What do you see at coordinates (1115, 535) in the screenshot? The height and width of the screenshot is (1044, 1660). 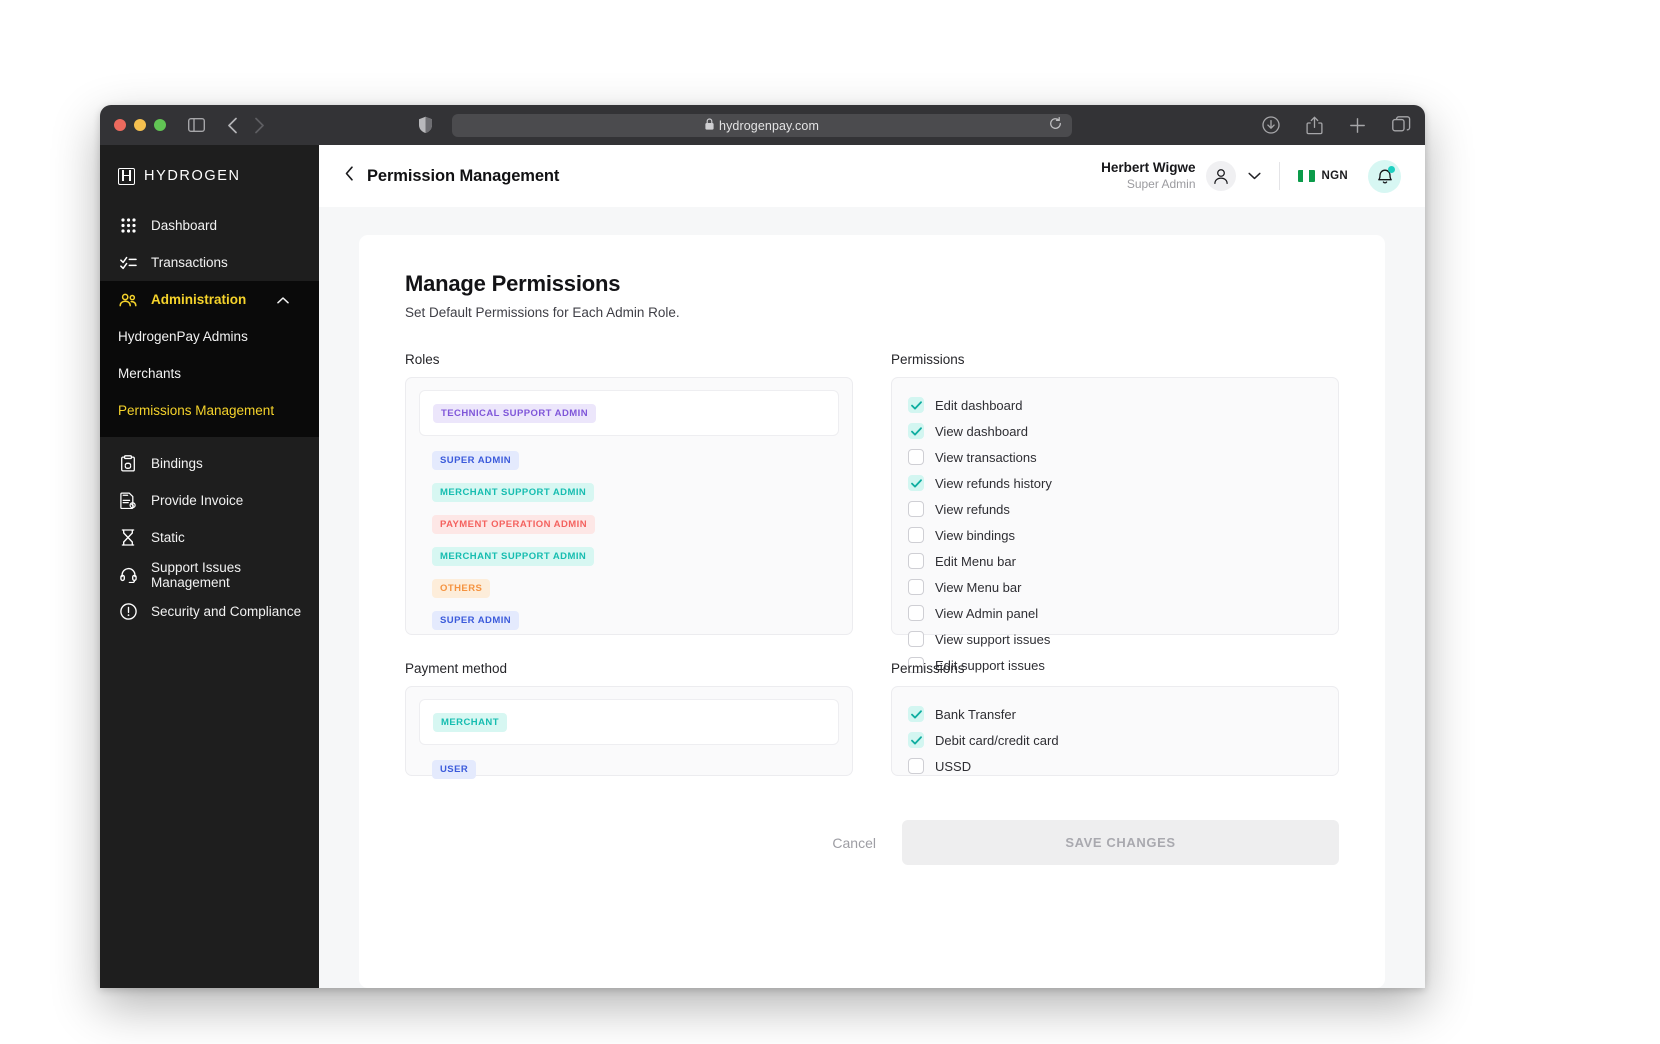 I see `permission-row: View bindings` at bounding box center [1115, 535].